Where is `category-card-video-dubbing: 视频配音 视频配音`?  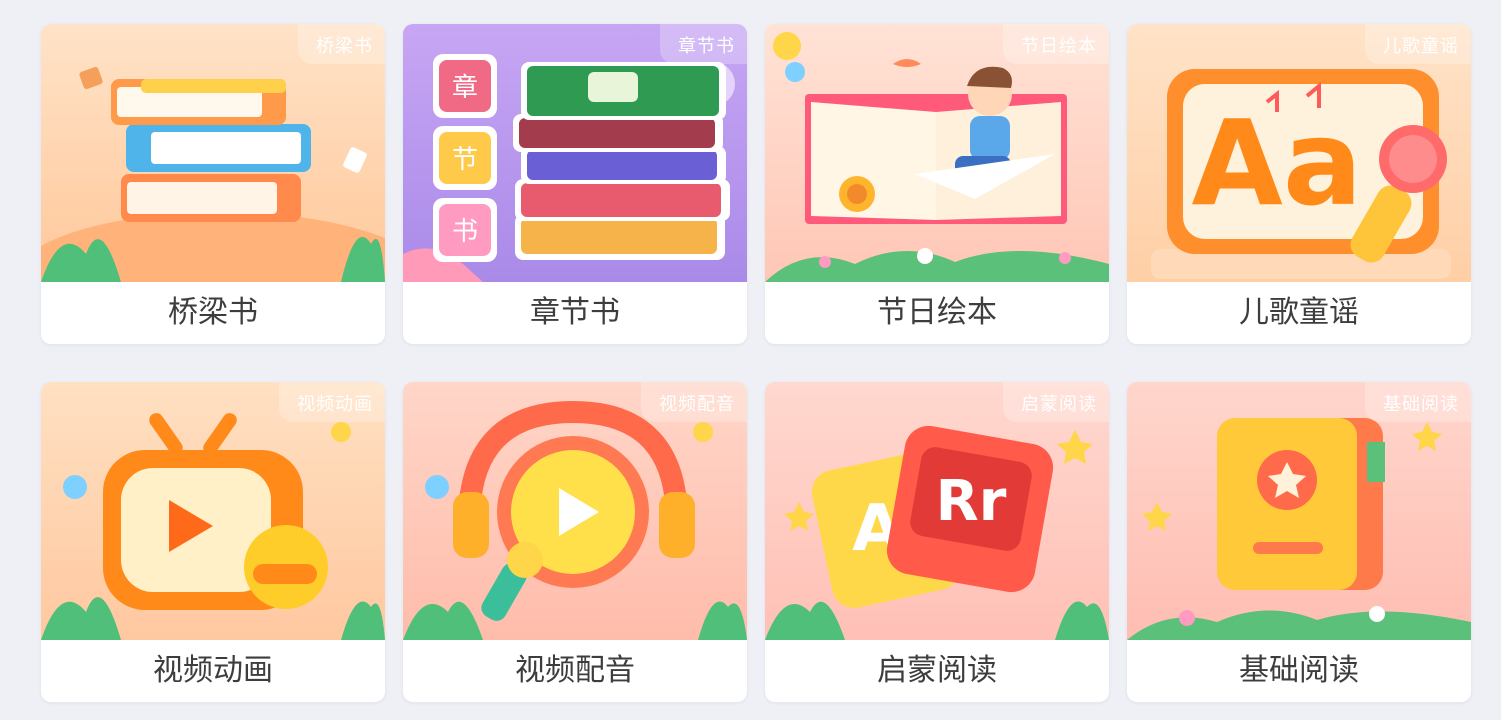
category-card-video-dubbing: 视频配音 视频配音 is located at coordinates (575, 542).